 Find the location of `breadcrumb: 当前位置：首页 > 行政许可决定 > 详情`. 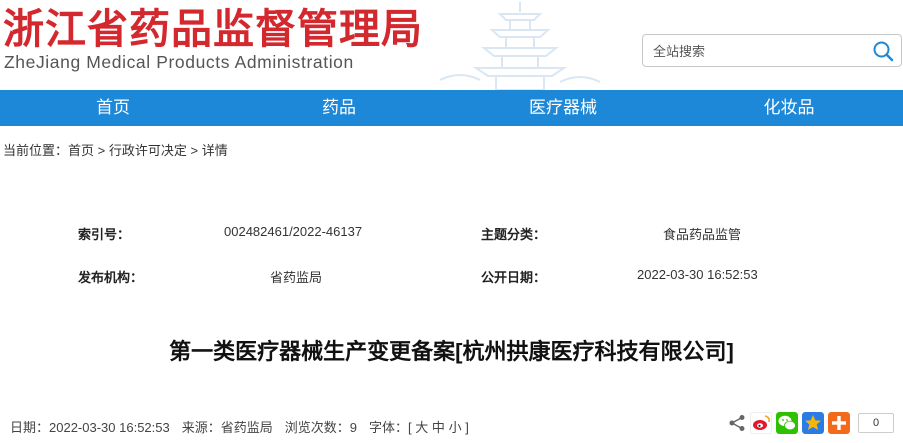

breadcrumb: 当前位置：首页 > 行政许可决定 > 详情 is located at coordinates (115, 149).